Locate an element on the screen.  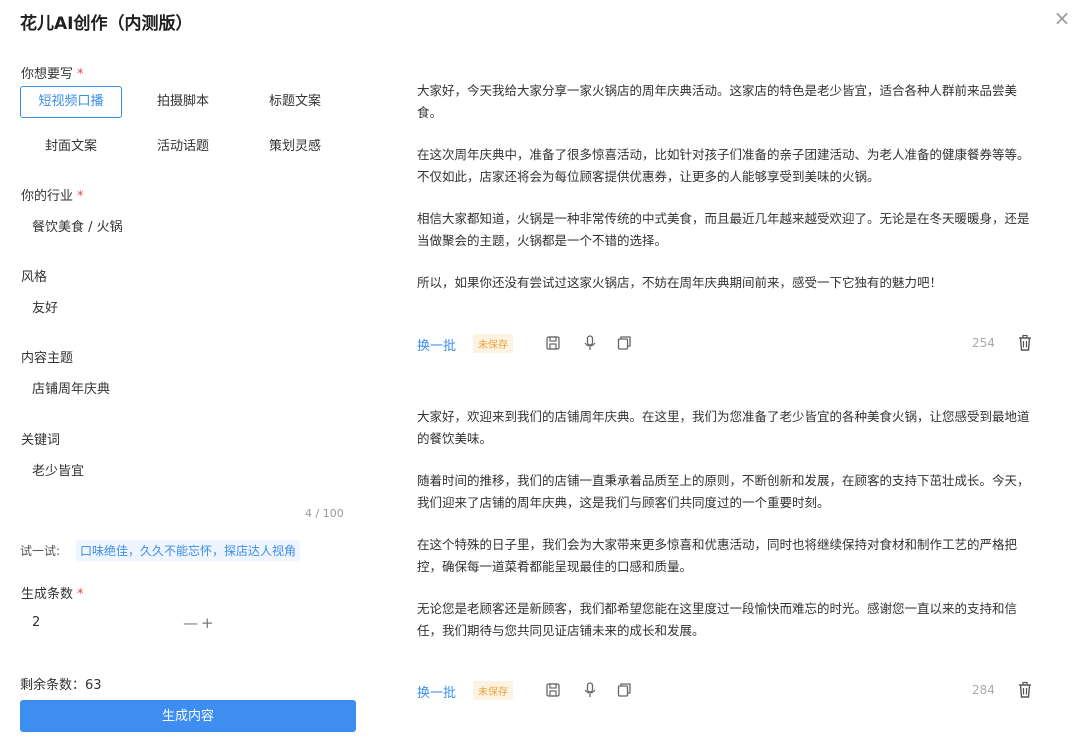
industry-label: 你的行业 * is located at coordinates (52, 196).